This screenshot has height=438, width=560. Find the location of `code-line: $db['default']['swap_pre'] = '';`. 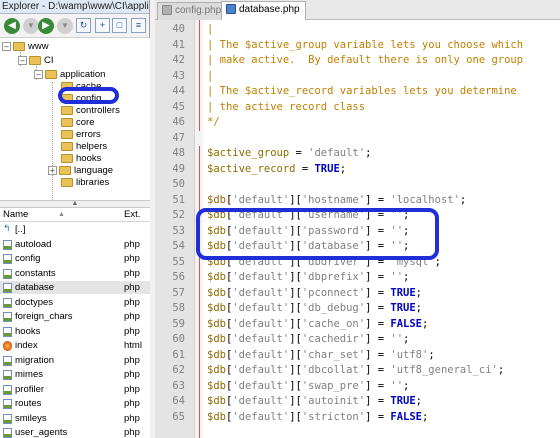

code-line: $db['default']['swap_pre'] = ''; is located at coordinates (308, 387).